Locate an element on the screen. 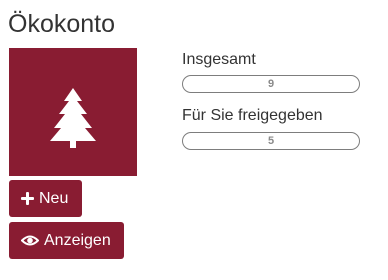 The width and height of the screenshot is (388, 280). shared-value: 5 is located at coordinates (271, 141).